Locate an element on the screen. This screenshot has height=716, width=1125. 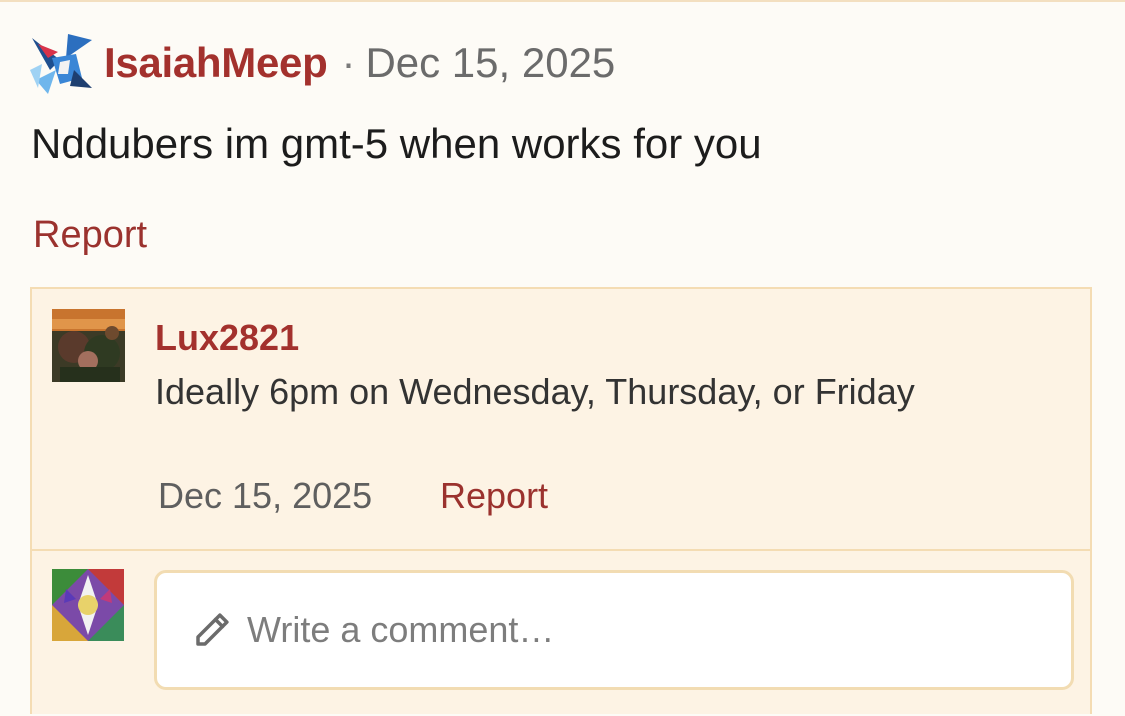
author-name: IsaiahMeep is located at coordinates (216, 63).